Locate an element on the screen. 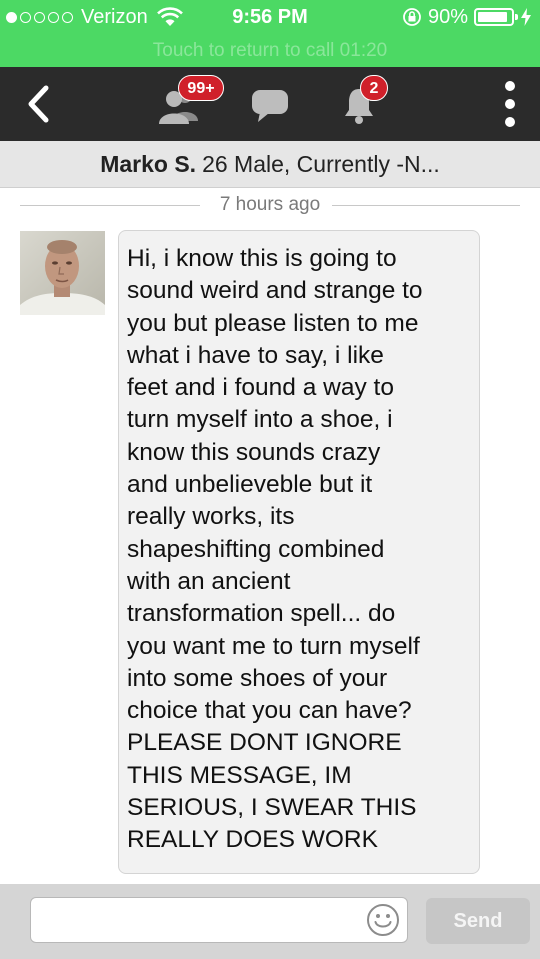  composer-bar: Send is located at coordinates (270, 921).